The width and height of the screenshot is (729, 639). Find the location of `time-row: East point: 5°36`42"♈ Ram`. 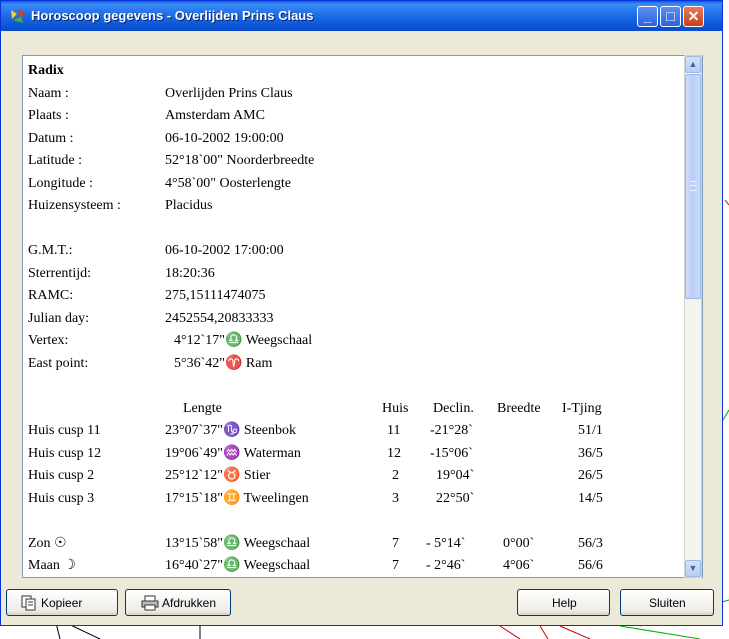

time-row: East point: 5°36`42"♈ Ram is located at coordinates (150, 364).